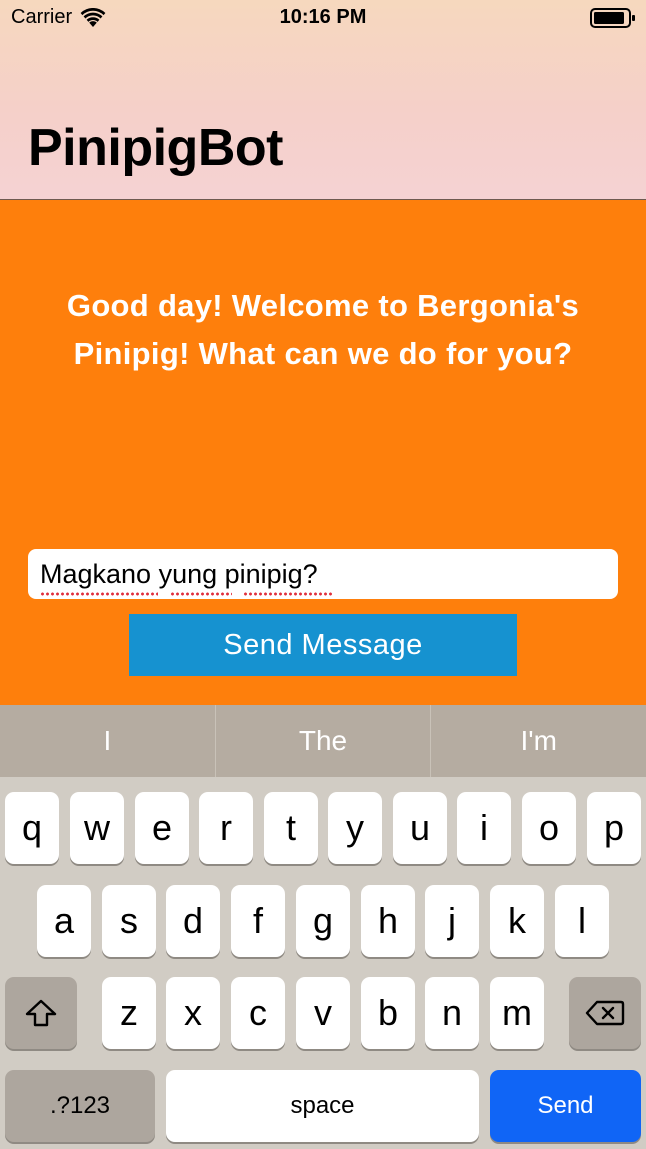 The height and width of the screenshot is (1149, 646). What do you see at coordinates (388, 1013) in the screenshot?
I see `key-b: b` at bounding box center [388, 1013].